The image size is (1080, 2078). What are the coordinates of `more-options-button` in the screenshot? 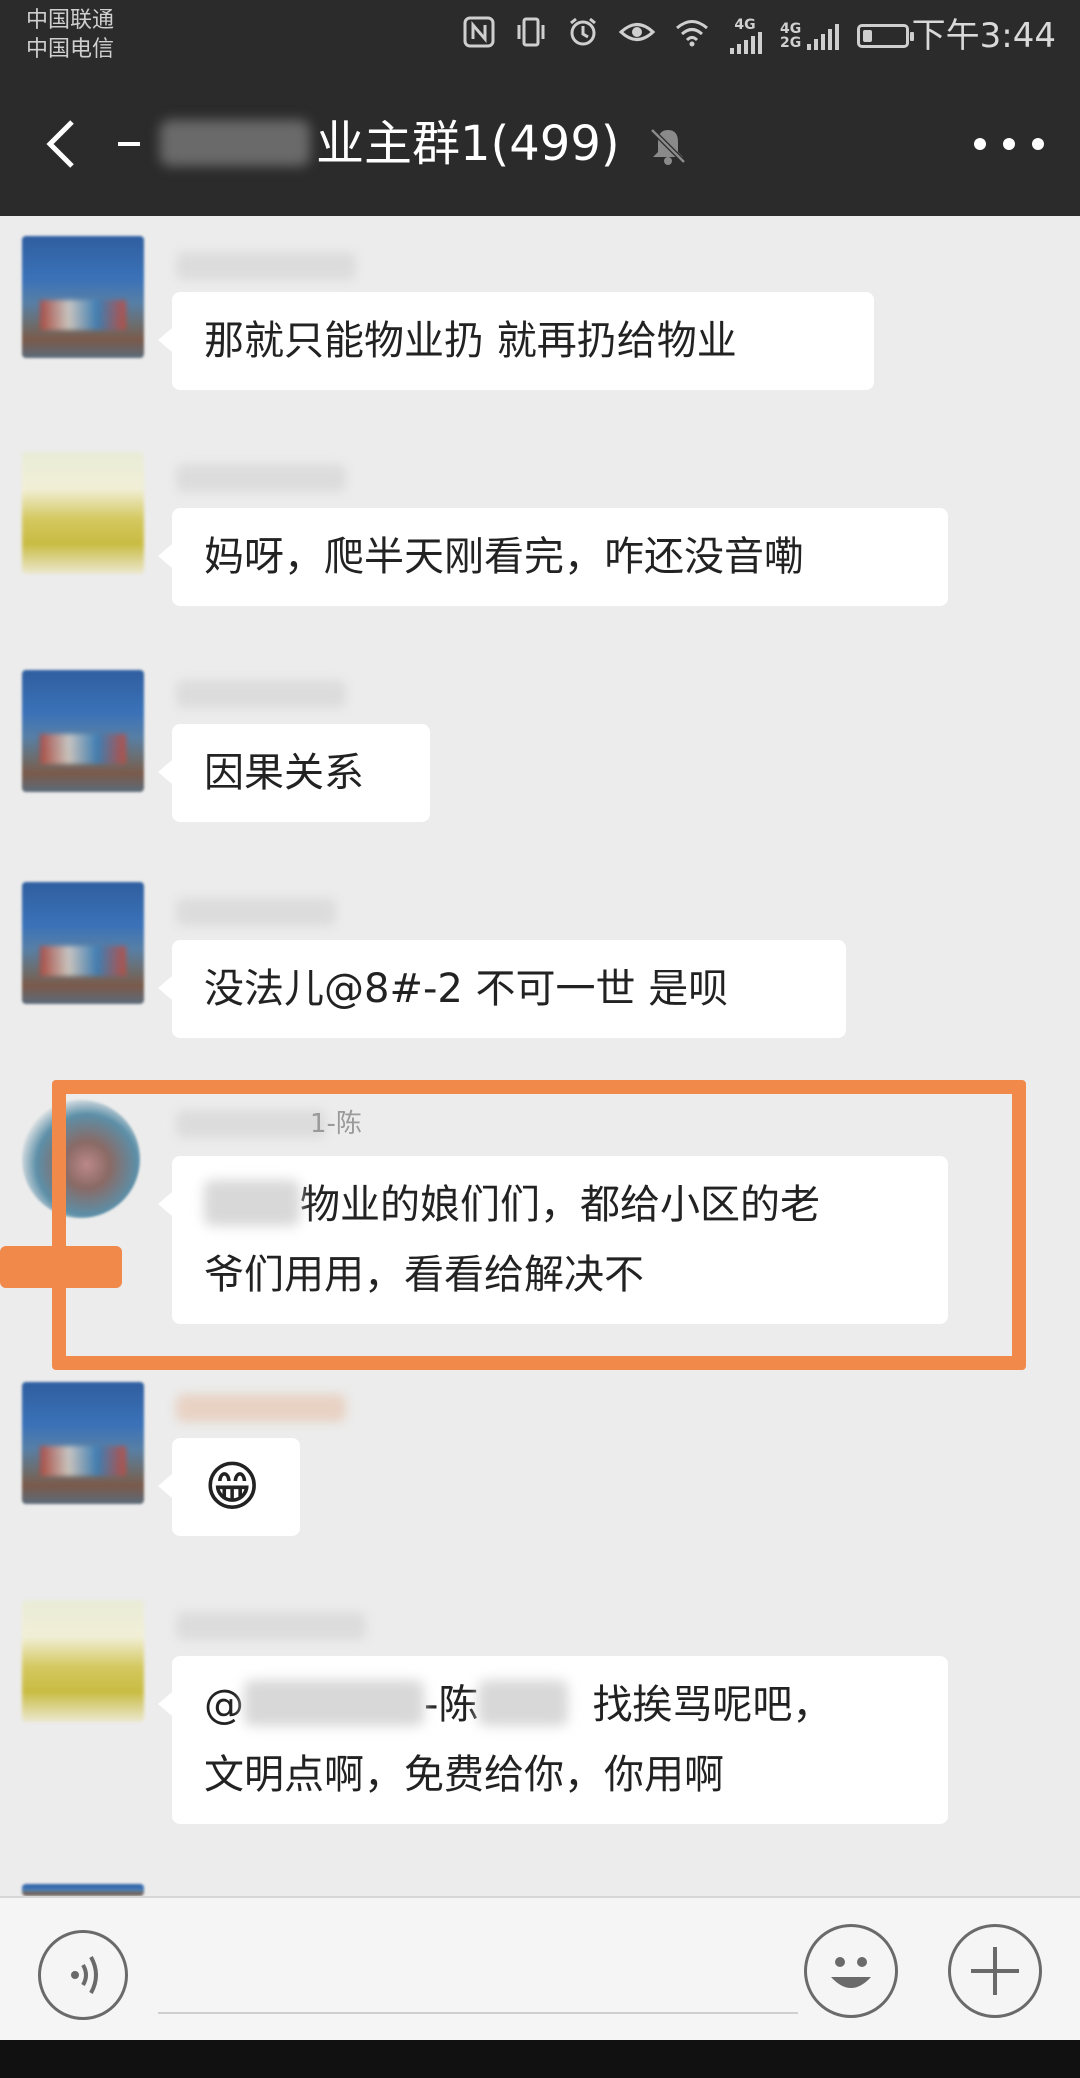 It's located at (1009, 144).